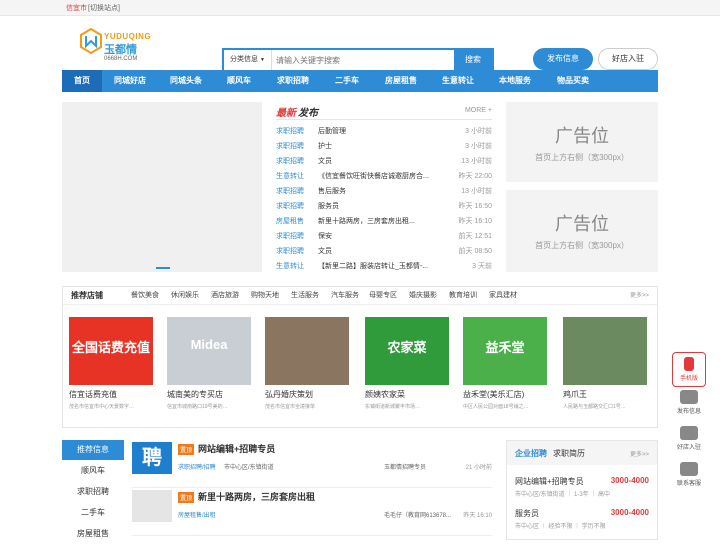  Describe the element at coordinates (423, 296) in the screenshot. I see `shop-tab: 婚庆摄影` at that location.